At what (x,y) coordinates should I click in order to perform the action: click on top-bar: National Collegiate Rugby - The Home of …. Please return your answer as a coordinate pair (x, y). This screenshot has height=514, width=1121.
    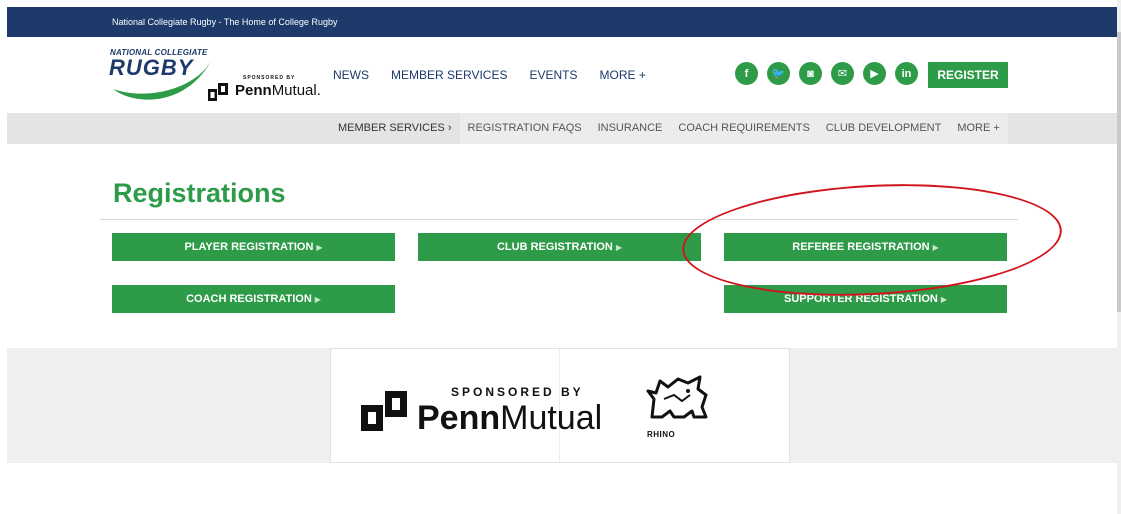
    Looking at the image, I should click on (562, 22).